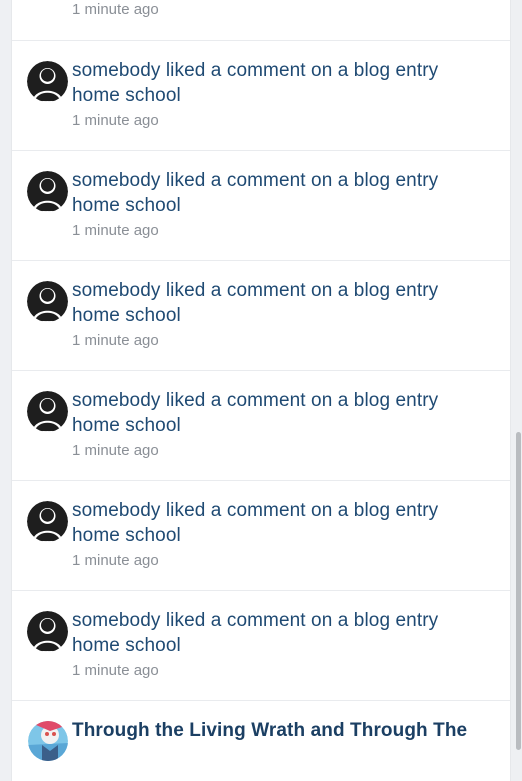 This screenshot has width=522, height=781. What do you see at coordinates (281, 730) in the screenshot?
I see `activity-link: Through the Living Wrath and Through The` at bounding box center [281, 730].